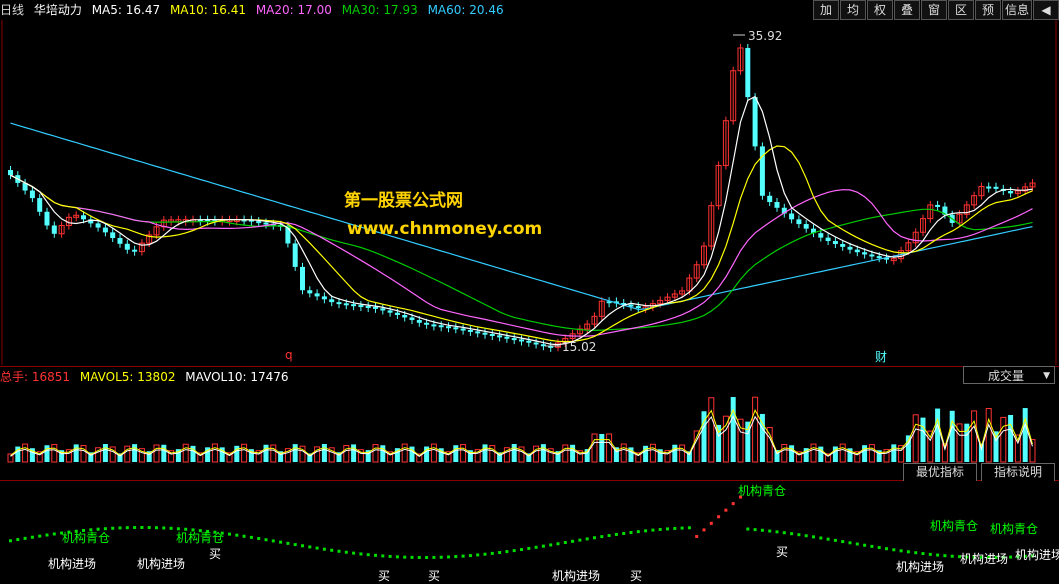  Describe the element at coordinates (289, 355) in the screenshot. I see `marker-q: q` at that location.